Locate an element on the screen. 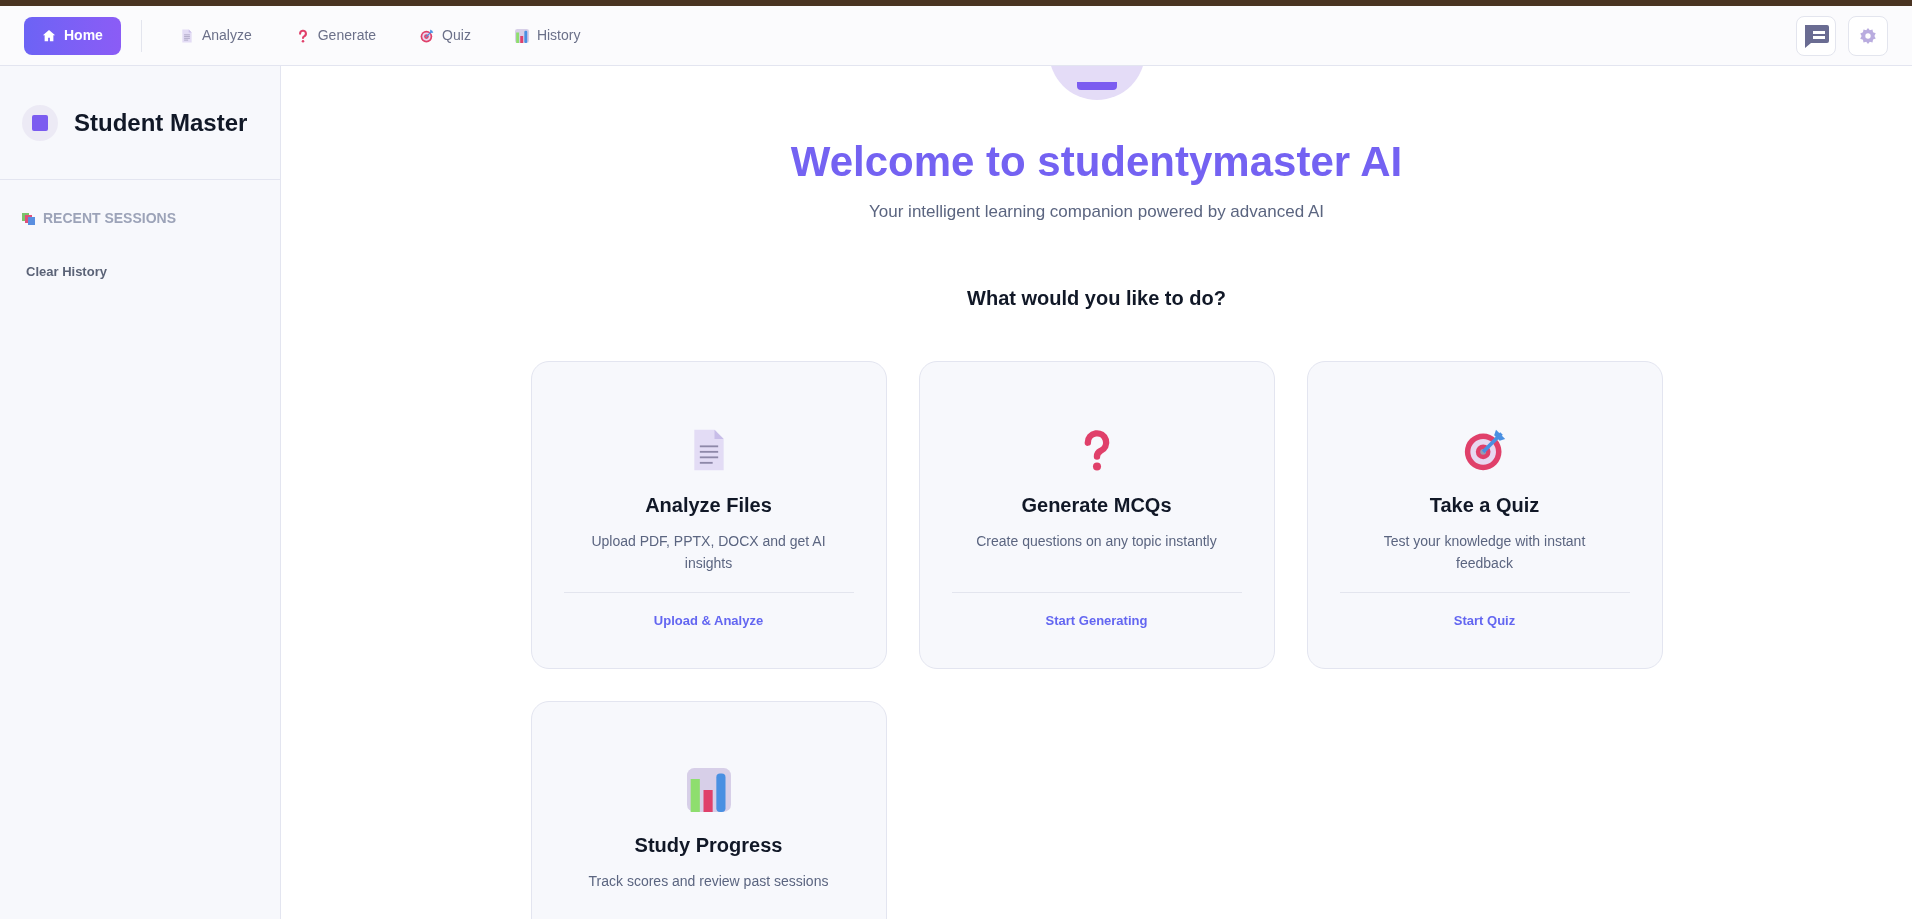  document-icon is located at coordinates (186, 35).